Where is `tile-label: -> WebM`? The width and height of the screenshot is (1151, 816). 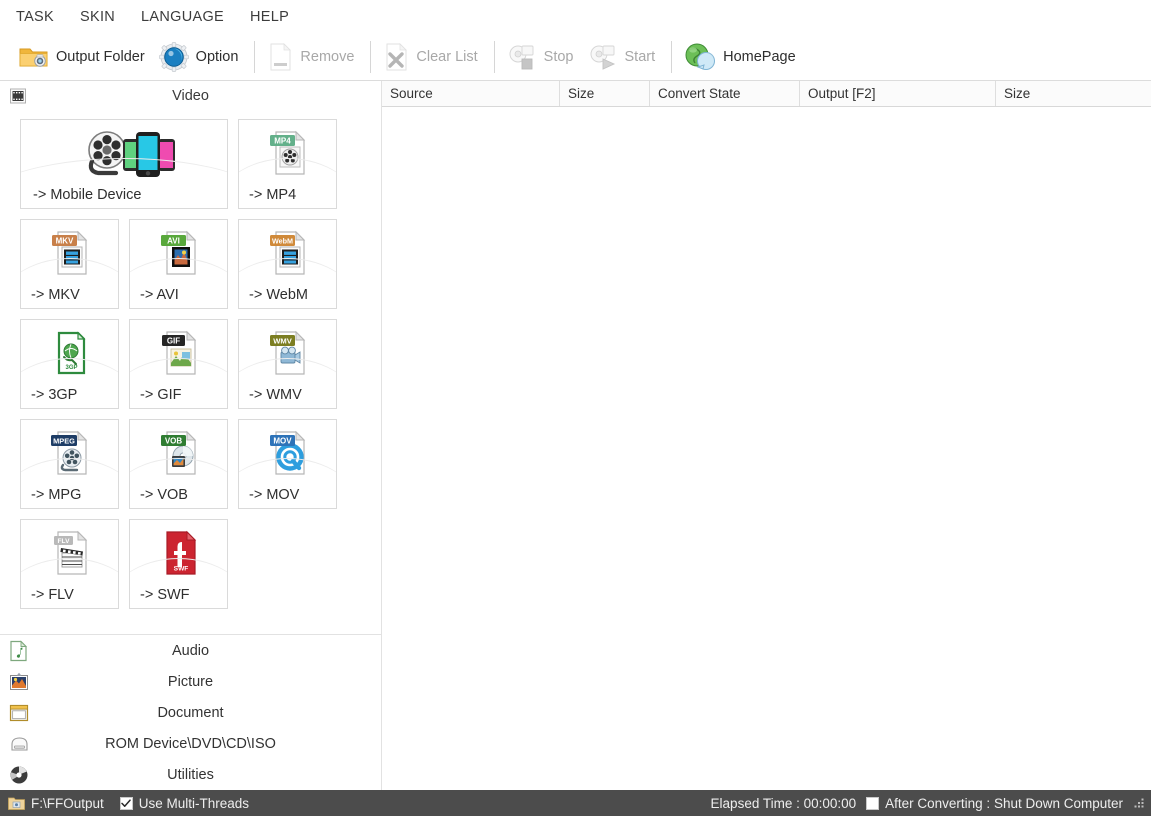
tile-label: -> WebM is located at coordinates (278, 295).